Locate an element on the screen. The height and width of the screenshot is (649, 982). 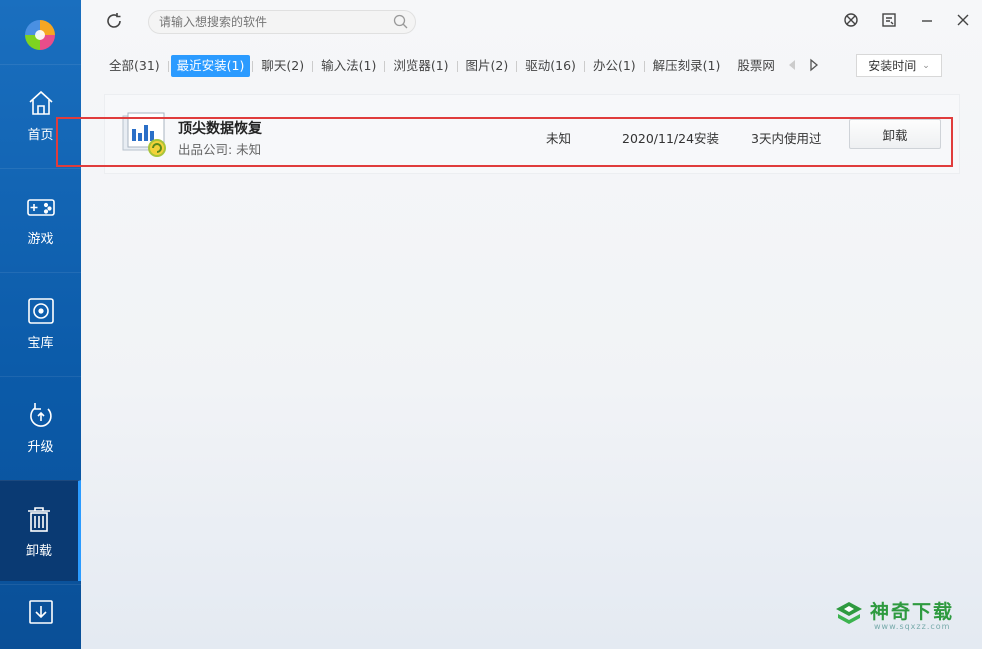
app-usage: 3天内使用过 is located at coordinates (786, 138).